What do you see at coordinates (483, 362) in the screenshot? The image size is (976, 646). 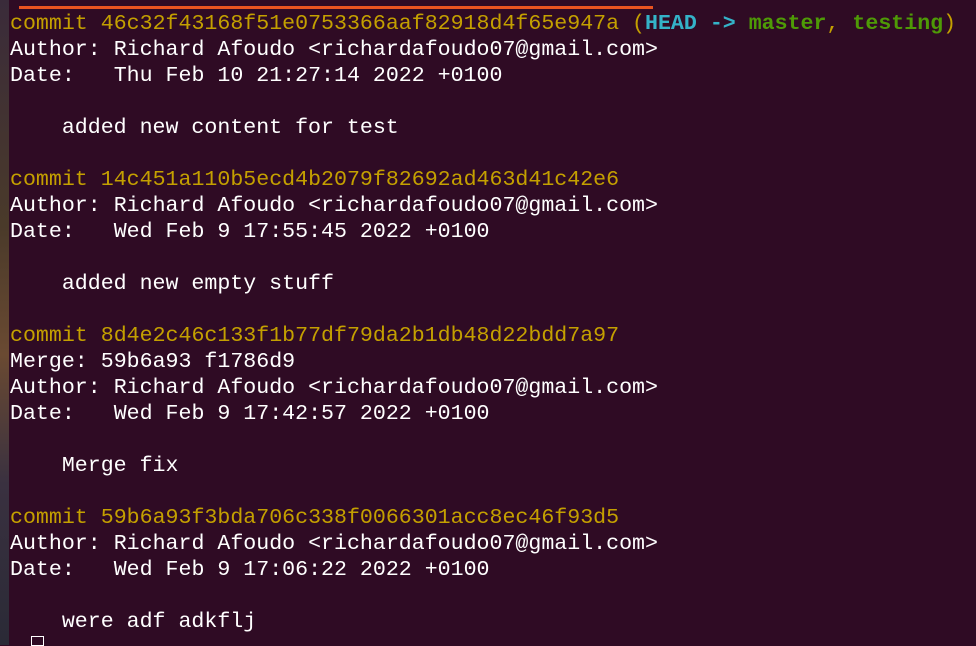 I see `merge-line: Merge: 59b6a93 f1786d9` at bounding box center [483, 362].